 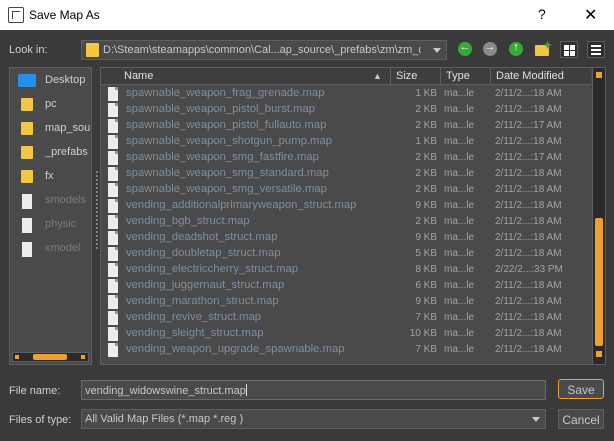 I want to click on new-folder-button: ✦, so click(x=543, y=48).